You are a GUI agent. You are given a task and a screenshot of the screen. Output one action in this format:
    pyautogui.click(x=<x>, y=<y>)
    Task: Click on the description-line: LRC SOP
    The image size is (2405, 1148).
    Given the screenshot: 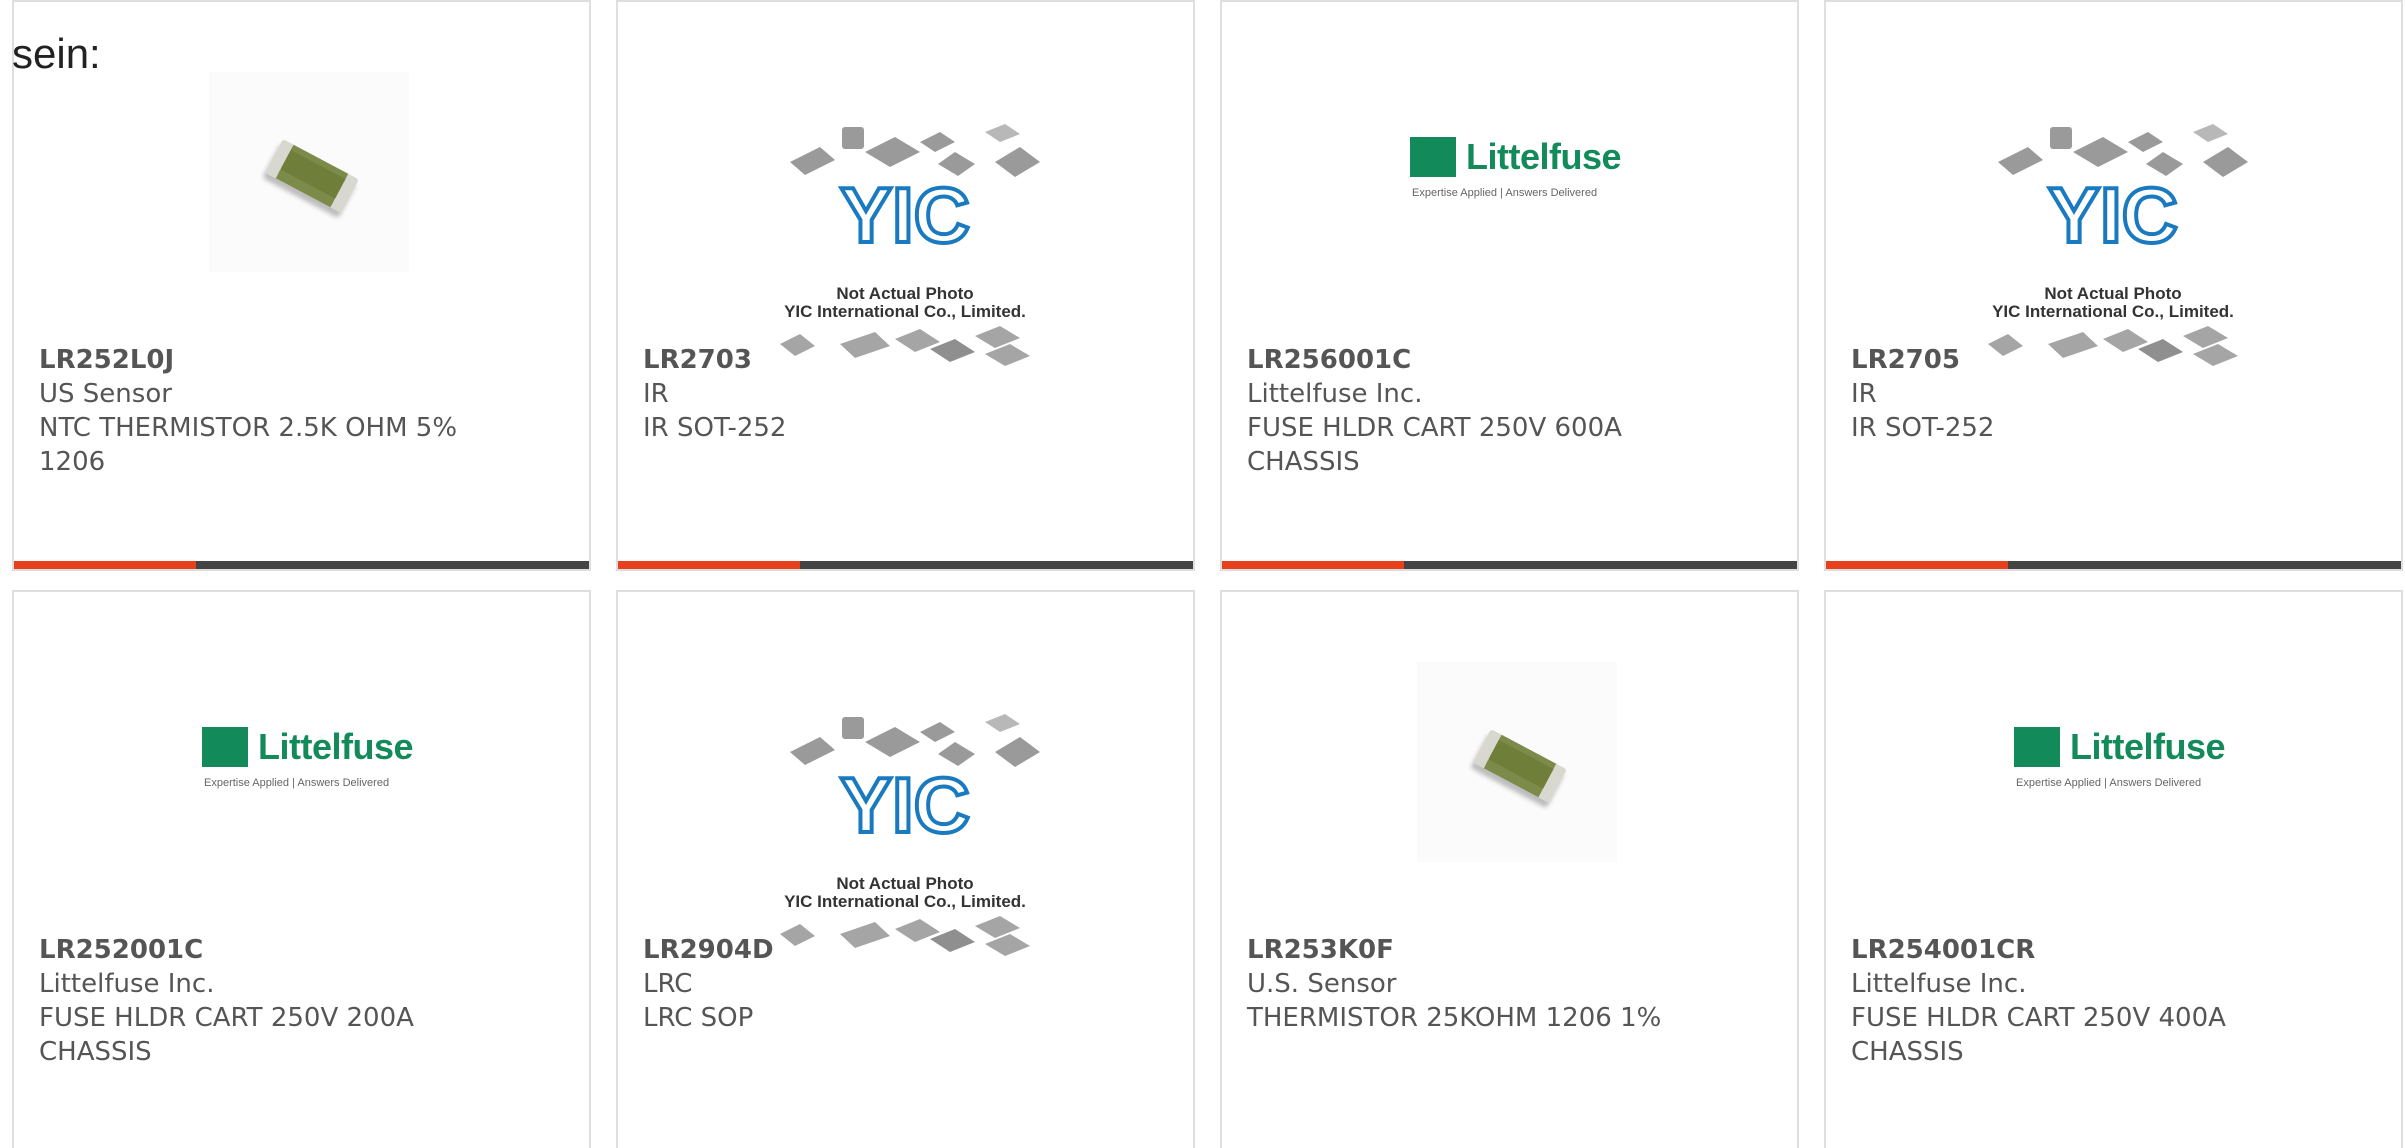 What is the action you would take?
    pyautogui.click(x=698, y=1018)
    